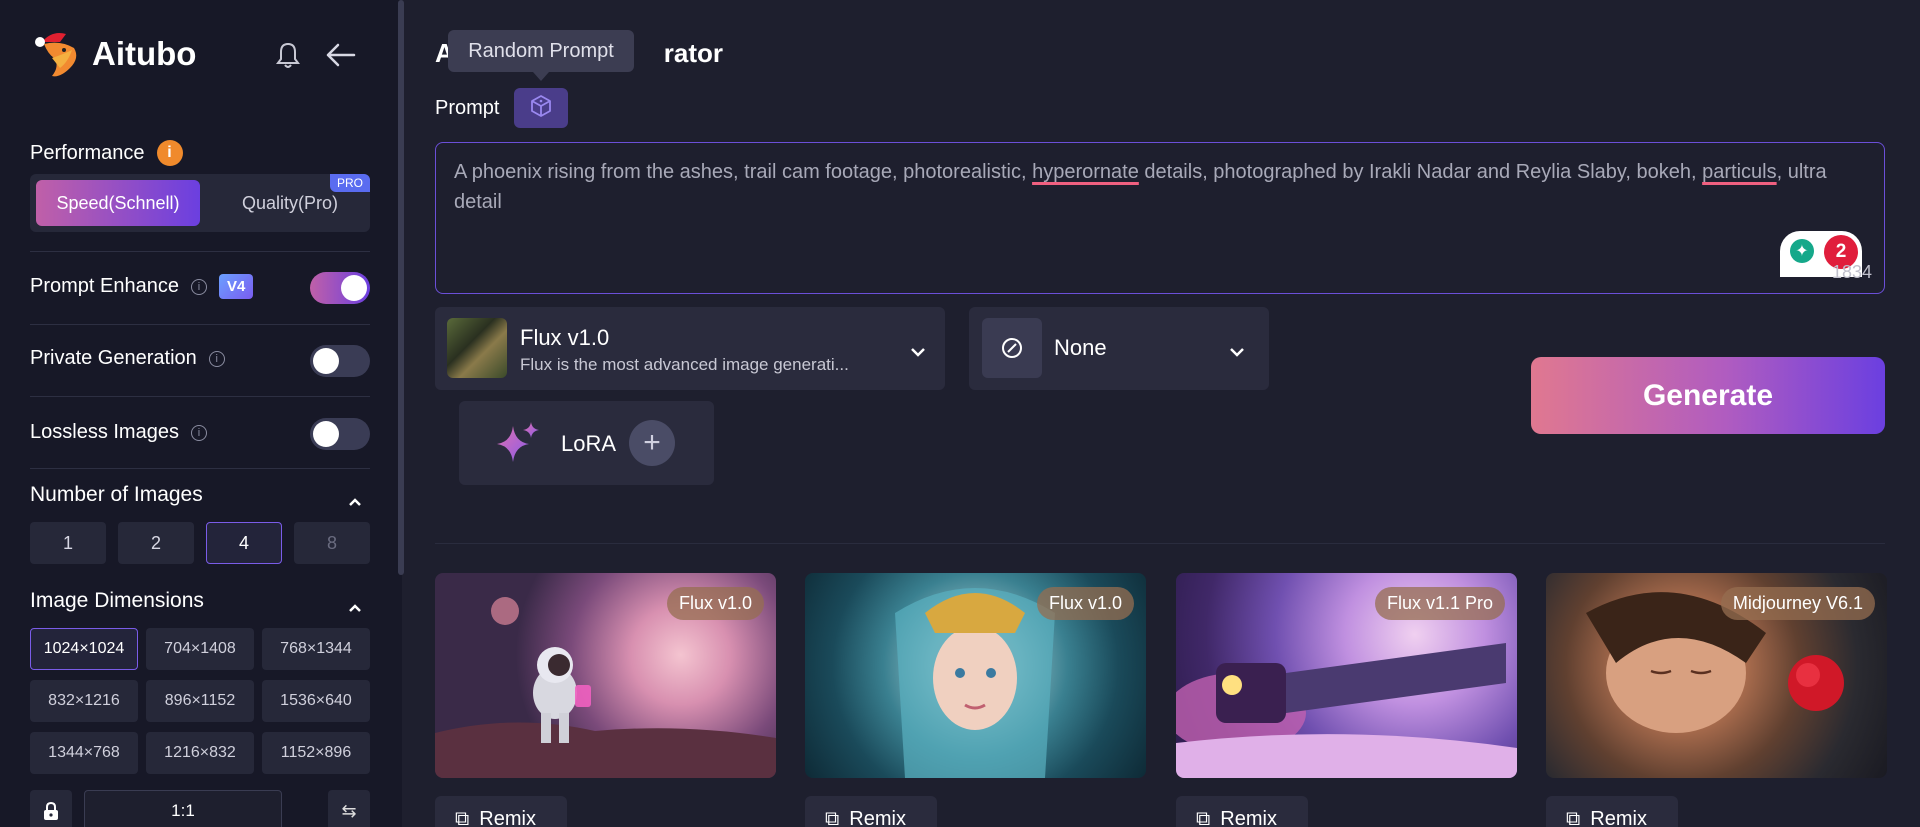  I want to click on collapse-arrow-icon, so click(341, 55).